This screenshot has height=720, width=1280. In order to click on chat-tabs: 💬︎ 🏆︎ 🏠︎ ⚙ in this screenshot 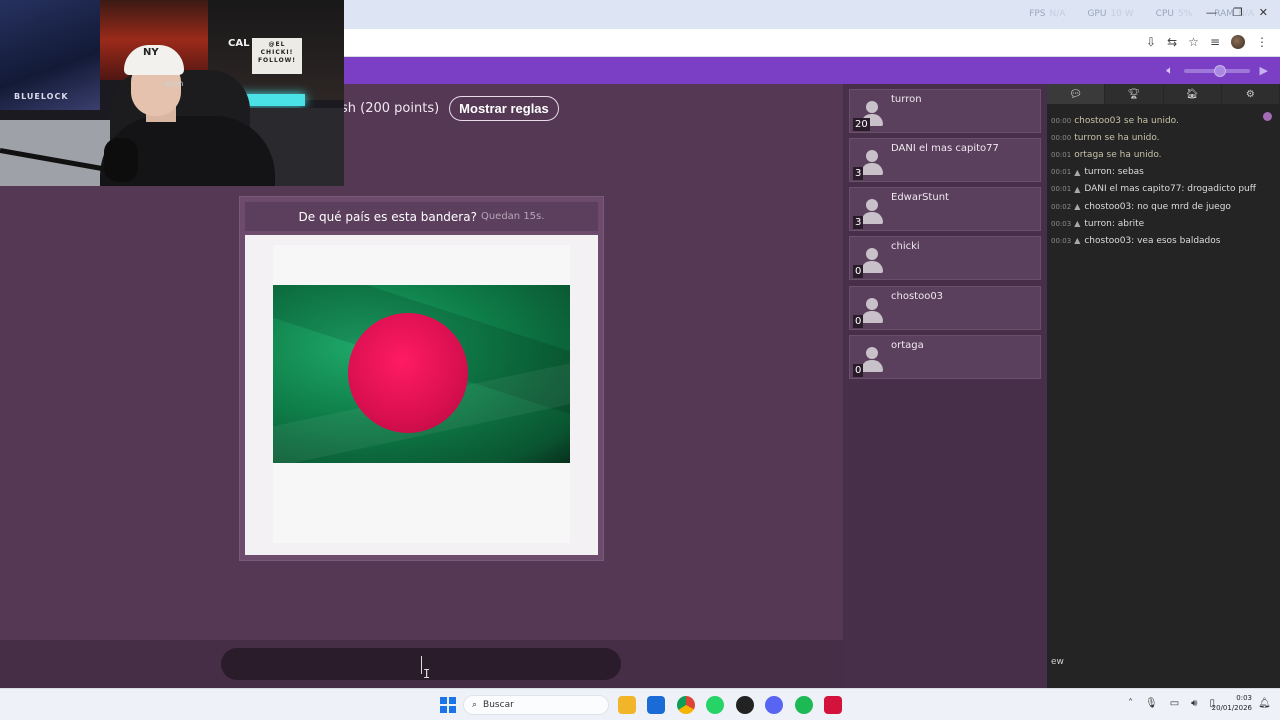, I will do `click(1163, 94)`.